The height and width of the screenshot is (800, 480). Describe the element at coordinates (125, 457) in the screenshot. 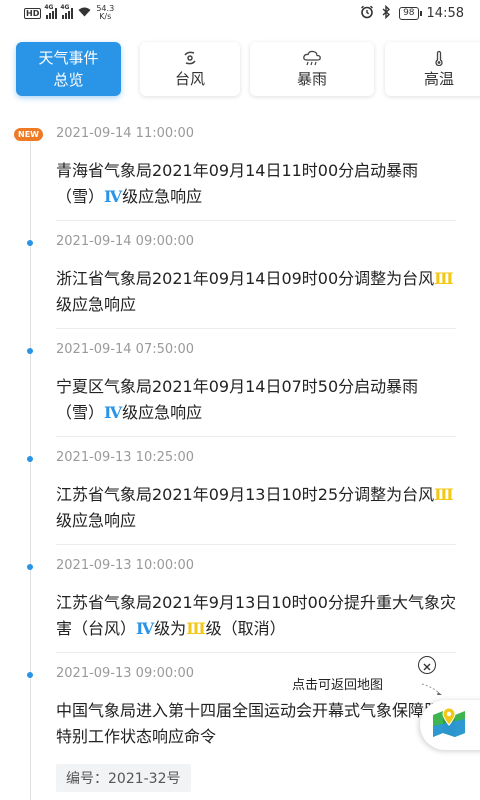

I see `event-time: 2021-09-13 10:25:00` at that location.